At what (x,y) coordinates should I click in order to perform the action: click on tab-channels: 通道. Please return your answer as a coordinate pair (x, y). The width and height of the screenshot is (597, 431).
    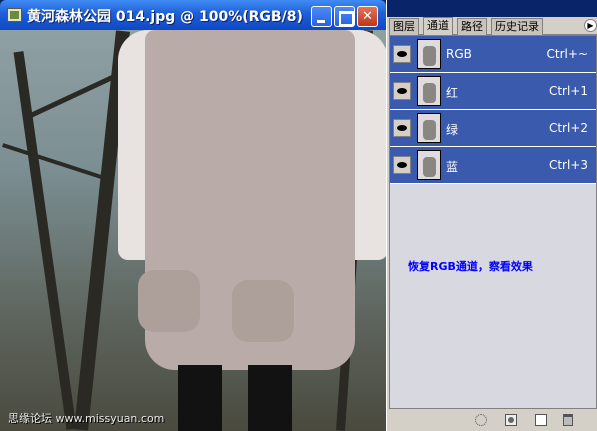
    Looking at the image, I should click on (438, 26).